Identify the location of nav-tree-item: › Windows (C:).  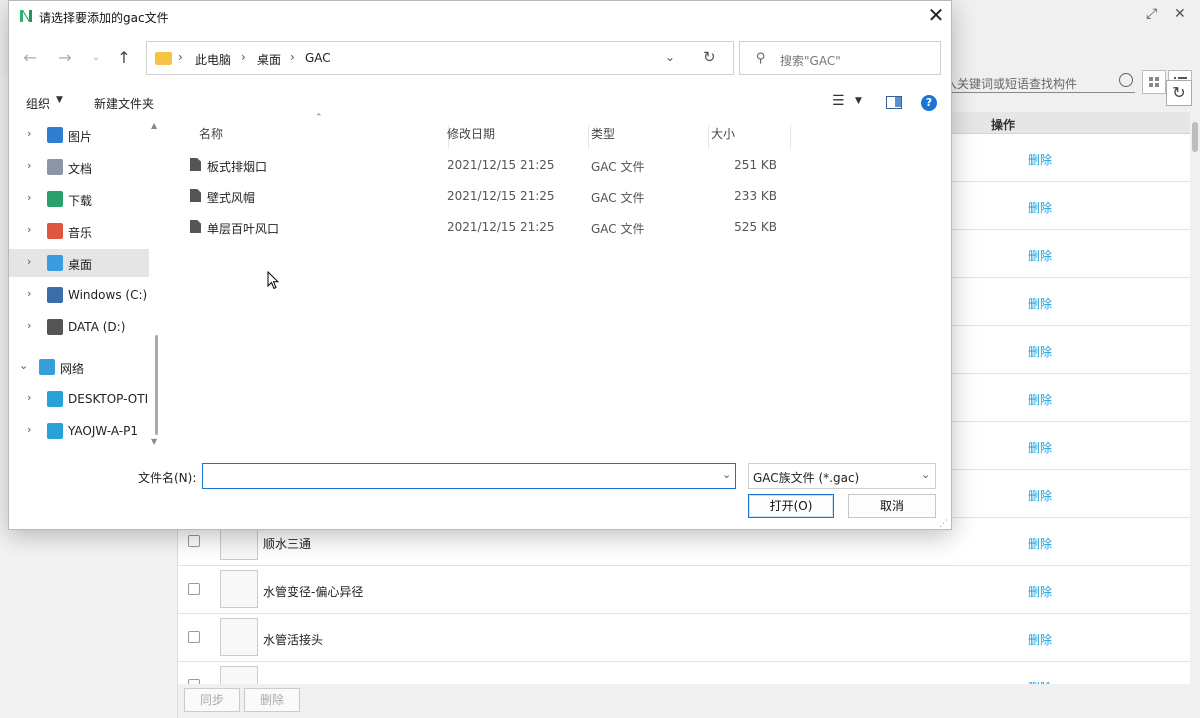
(79, 295).